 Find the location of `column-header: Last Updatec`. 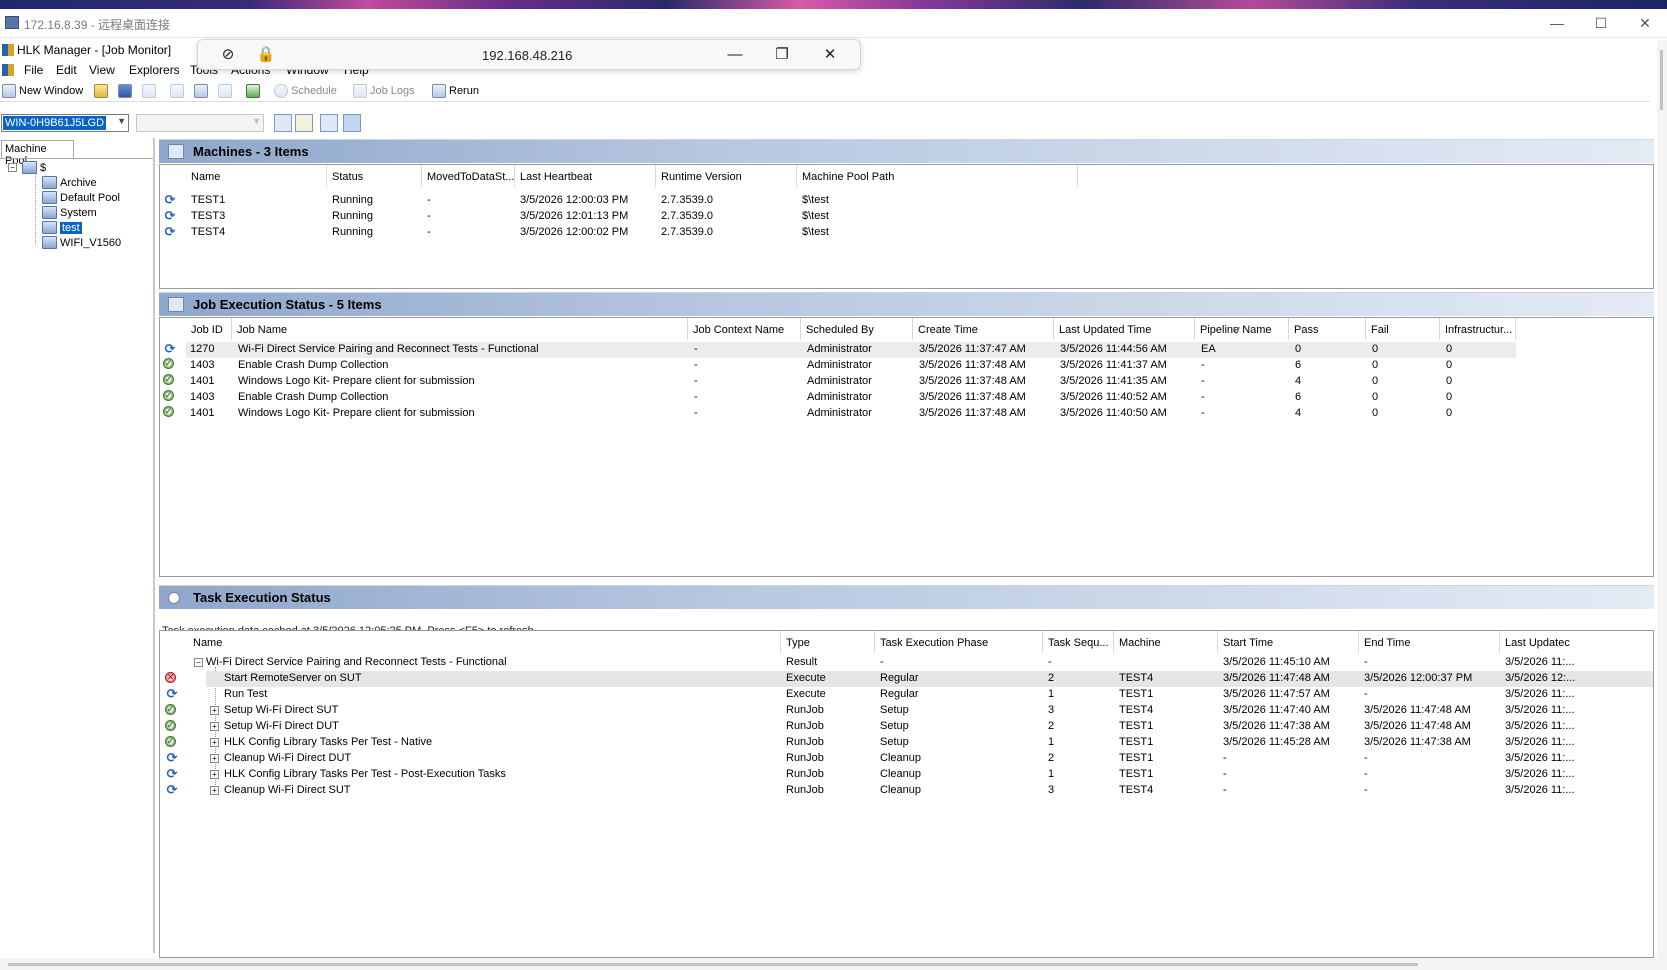

column-header: Last Updatec is located at coordinates (1576, 642).